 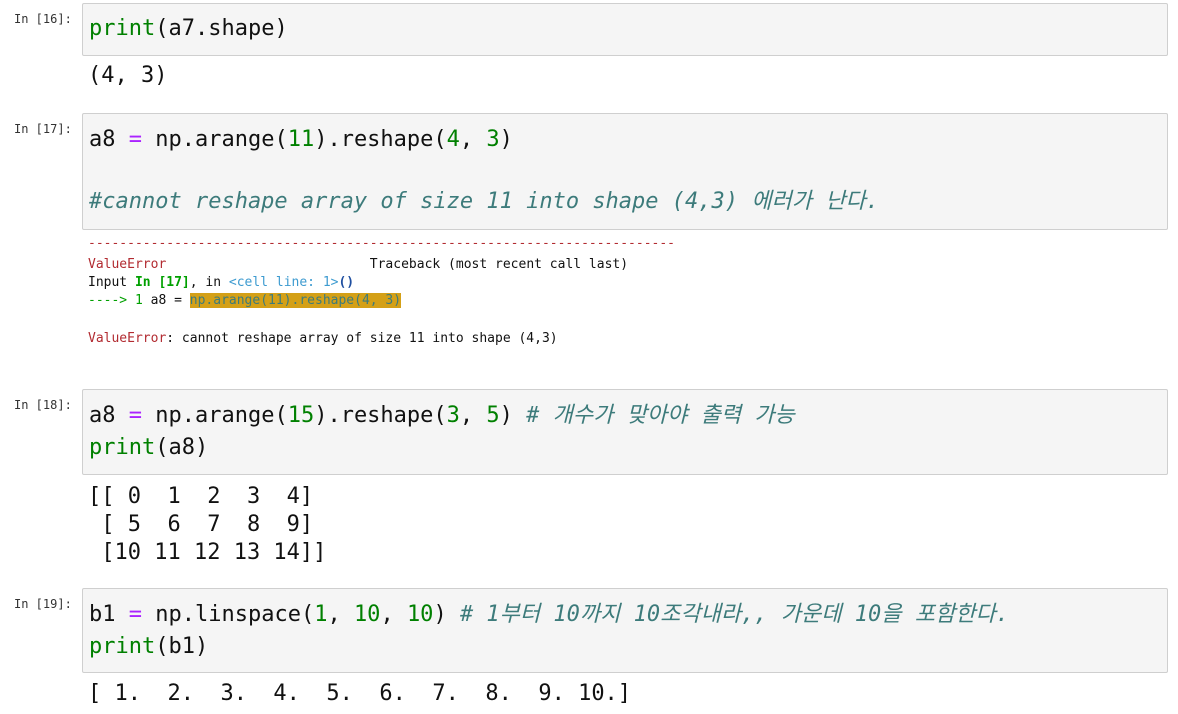 What do you see at coordinates (295, 300) in the screenshot?
I see `tb-highlighted-code: np.arange(11).reshape(4, 3)` at bounding box center [295, 300].